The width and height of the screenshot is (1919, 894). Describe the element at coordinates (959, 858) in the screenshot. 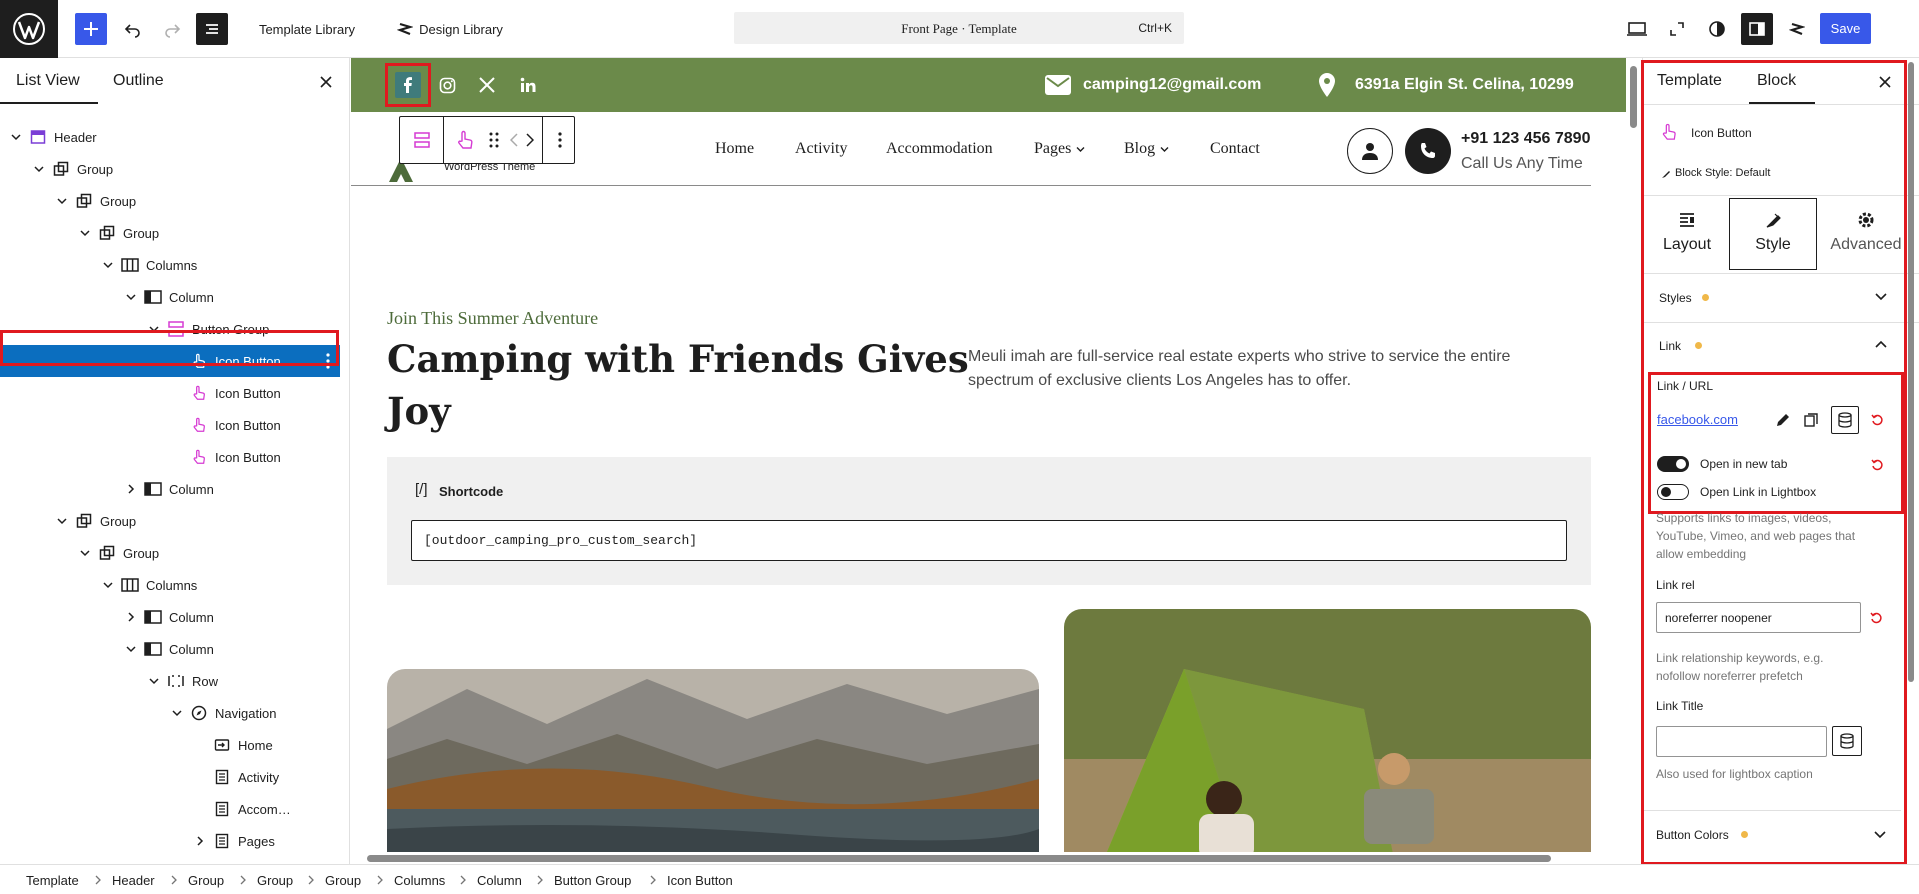

I see `horizontal-scroll-thumb` at that location.